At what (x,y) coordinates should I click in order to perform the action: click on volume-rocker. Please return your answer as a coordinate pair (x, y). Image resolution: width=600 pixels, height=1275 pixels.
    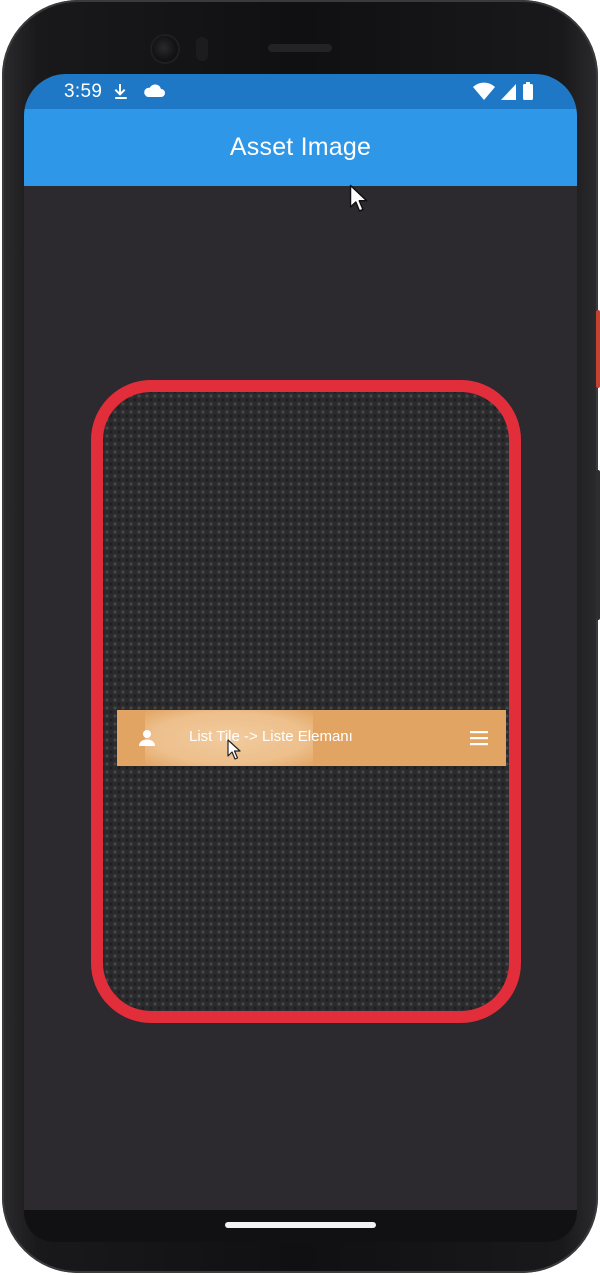
    Looking at the image, I should click on (598, 545).